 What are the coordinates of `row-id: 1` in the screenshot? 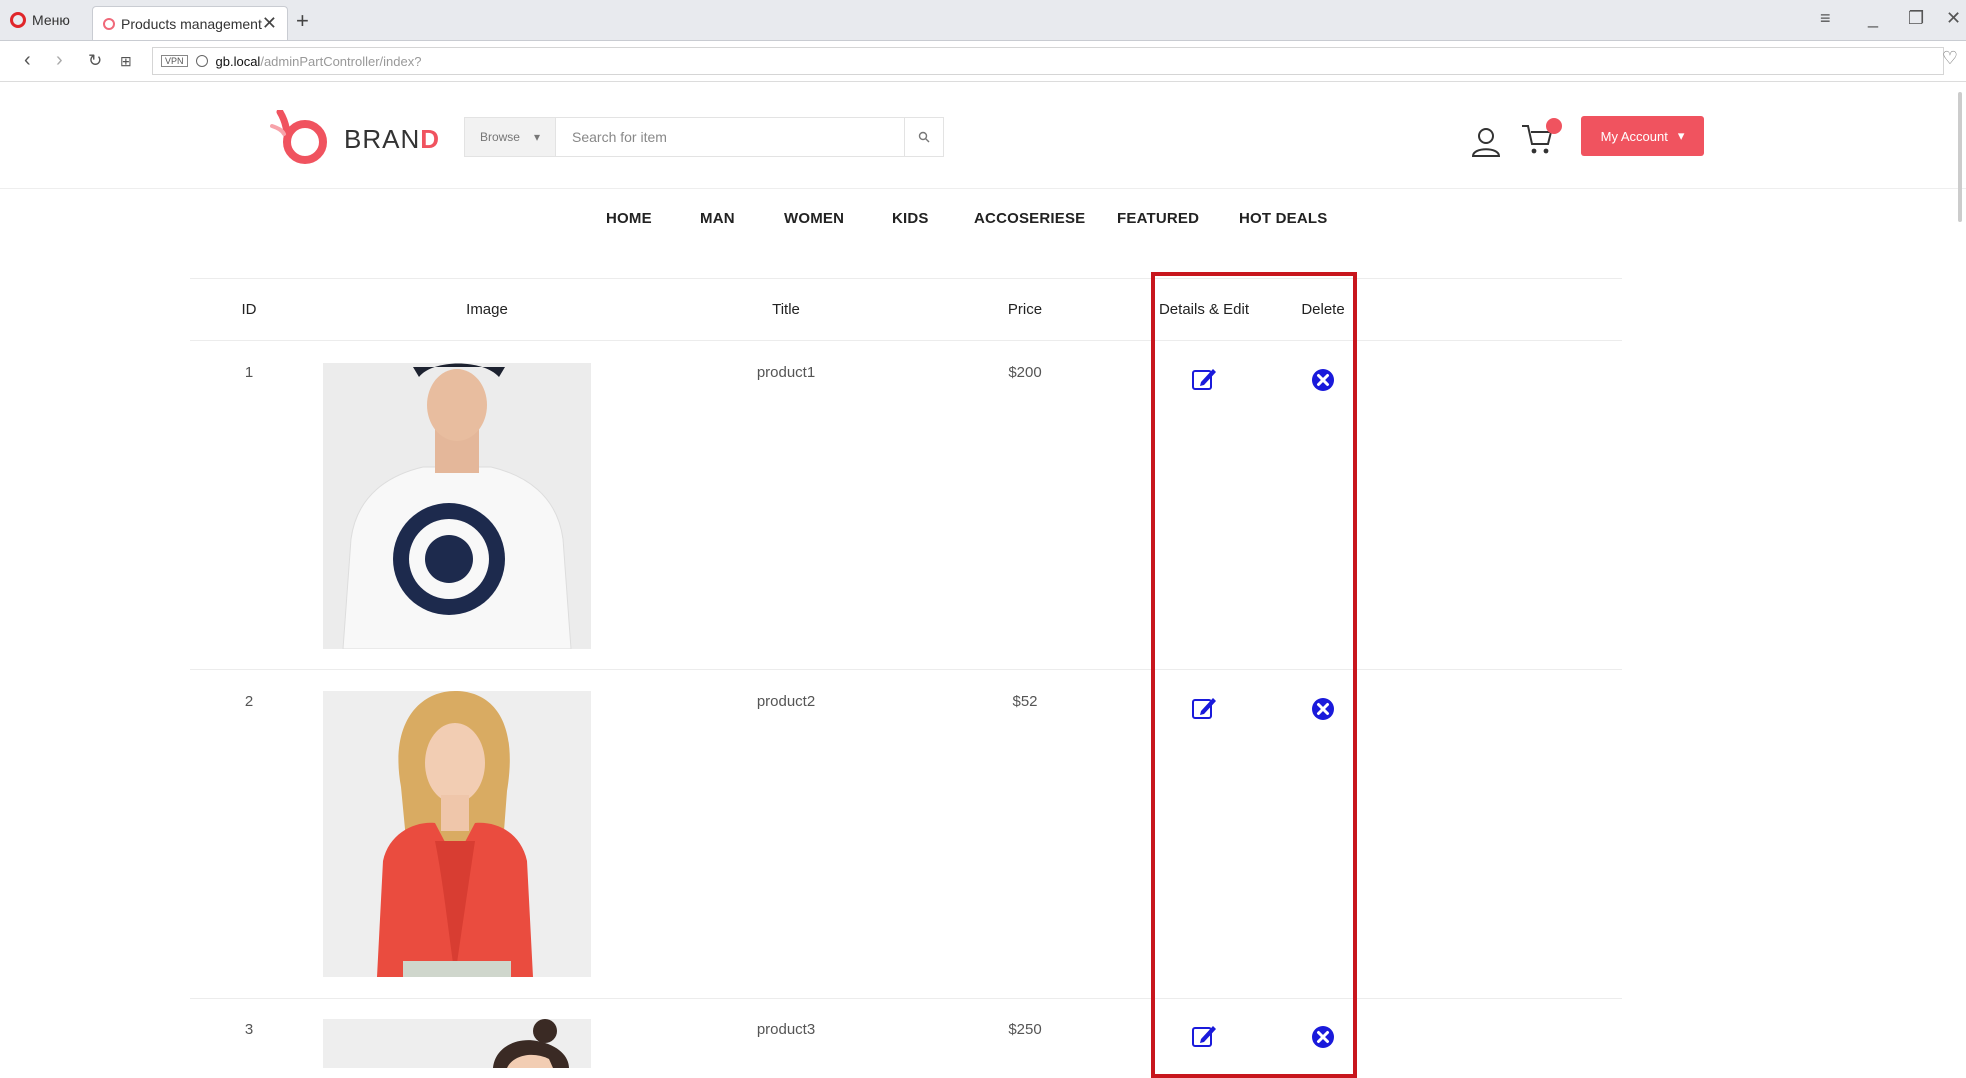 It's located at (249, 372).